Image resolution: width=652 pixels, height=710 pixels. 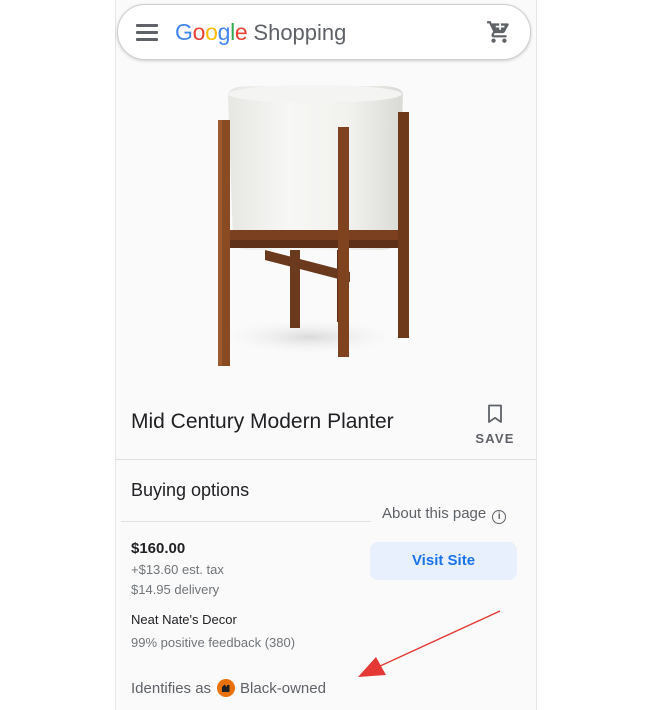 What do you see at coordinates (224, 32) in the screenshot?
I see `logo-letter: g` at bounding box center [224, 32].